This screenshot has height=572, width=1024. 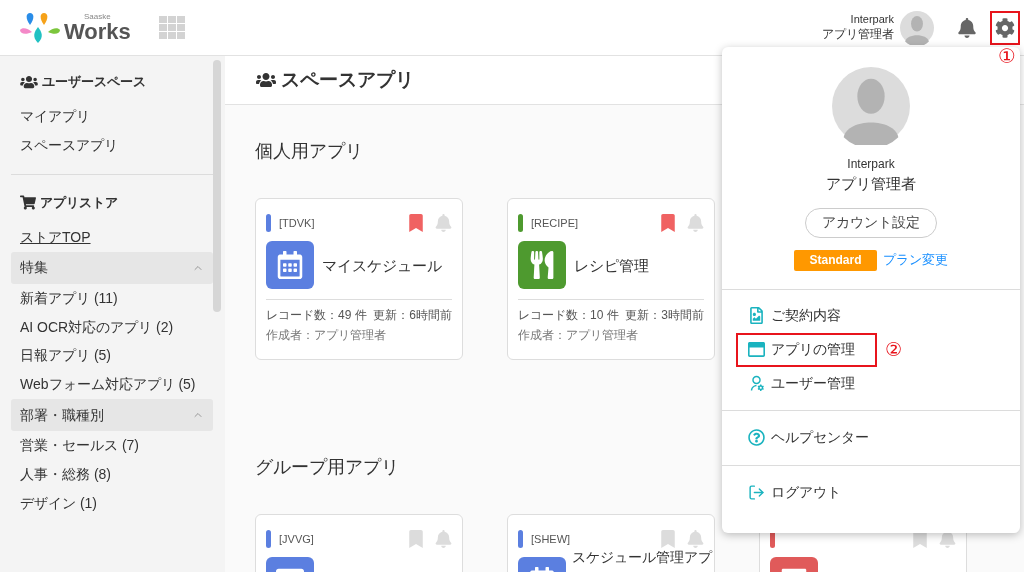 What do you see at coordinates (611, 265) in the screenshot?
I see `app-name: レシピ管理` at bounding box center [611, 265].